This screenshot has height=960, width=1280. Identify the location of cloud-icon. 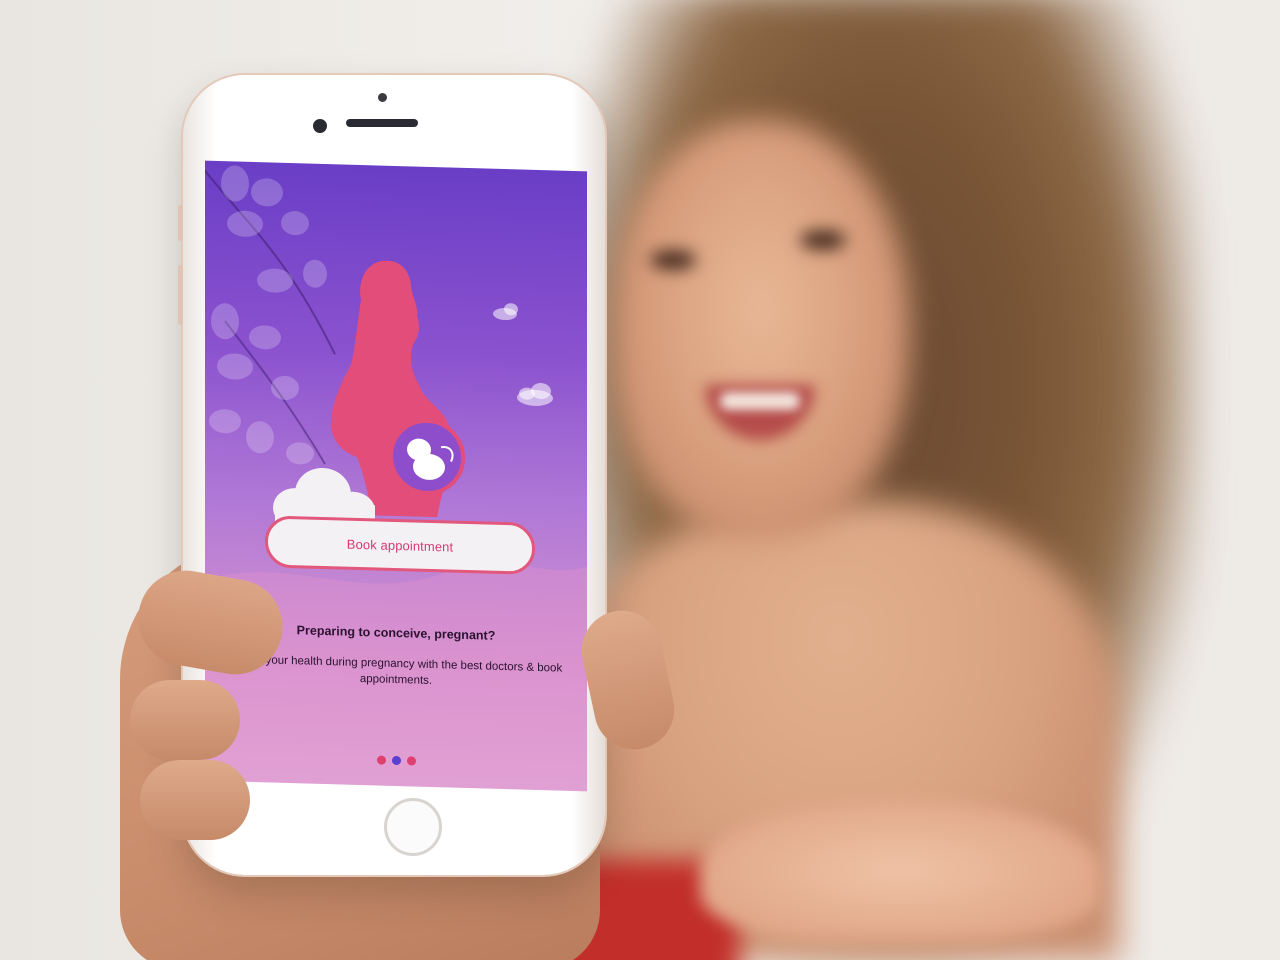
(505, 312).